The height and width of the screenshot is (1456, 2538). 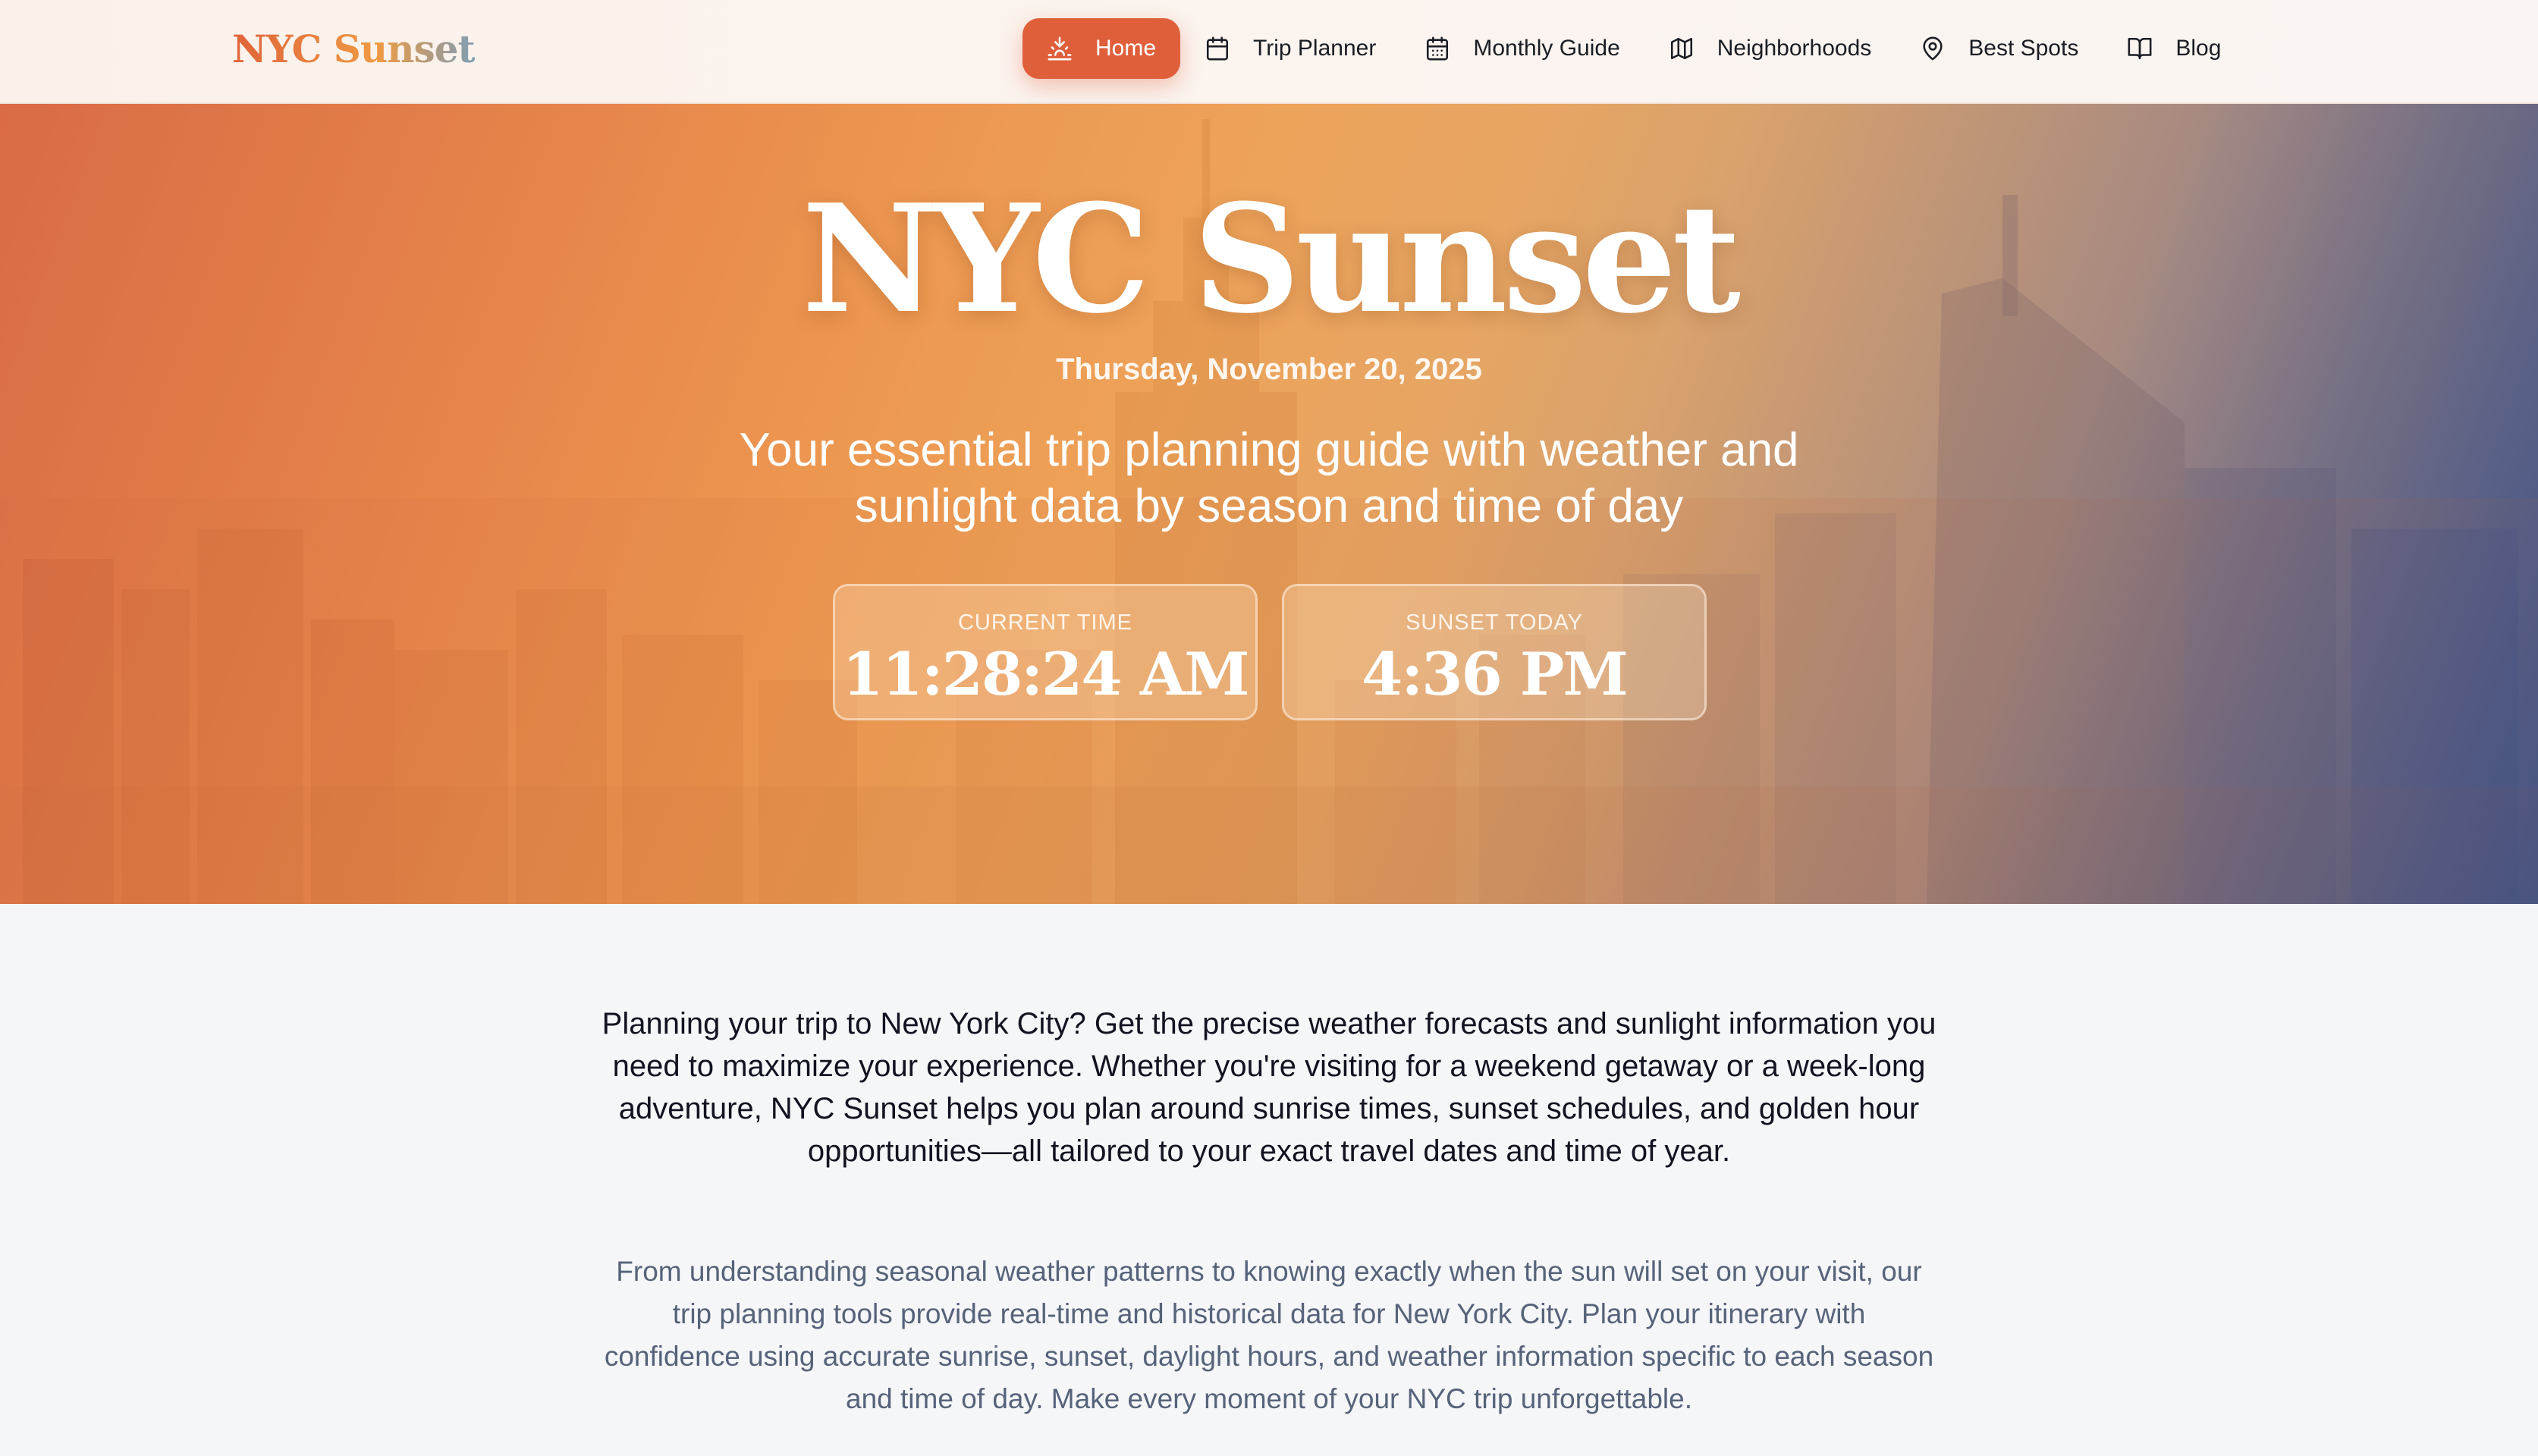 I want to click on nav-item-label: Blog, so click(x=2198, y=48).